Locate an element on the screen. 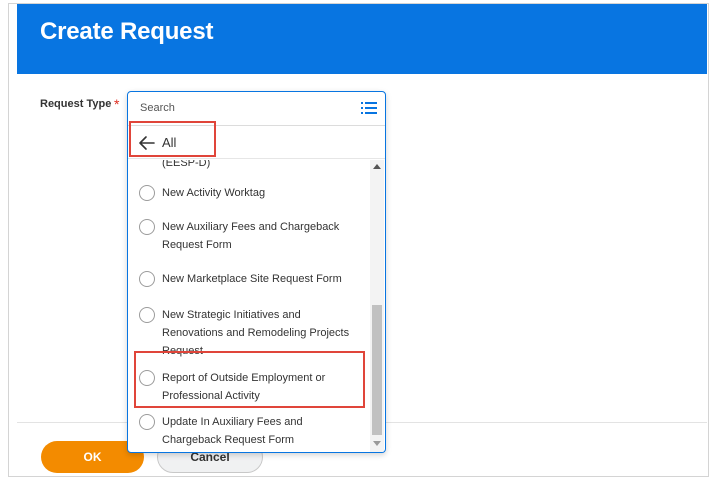 This screenshot has width=717, height=483. request-type-label: Request Type is located at coordinates (76, 104).